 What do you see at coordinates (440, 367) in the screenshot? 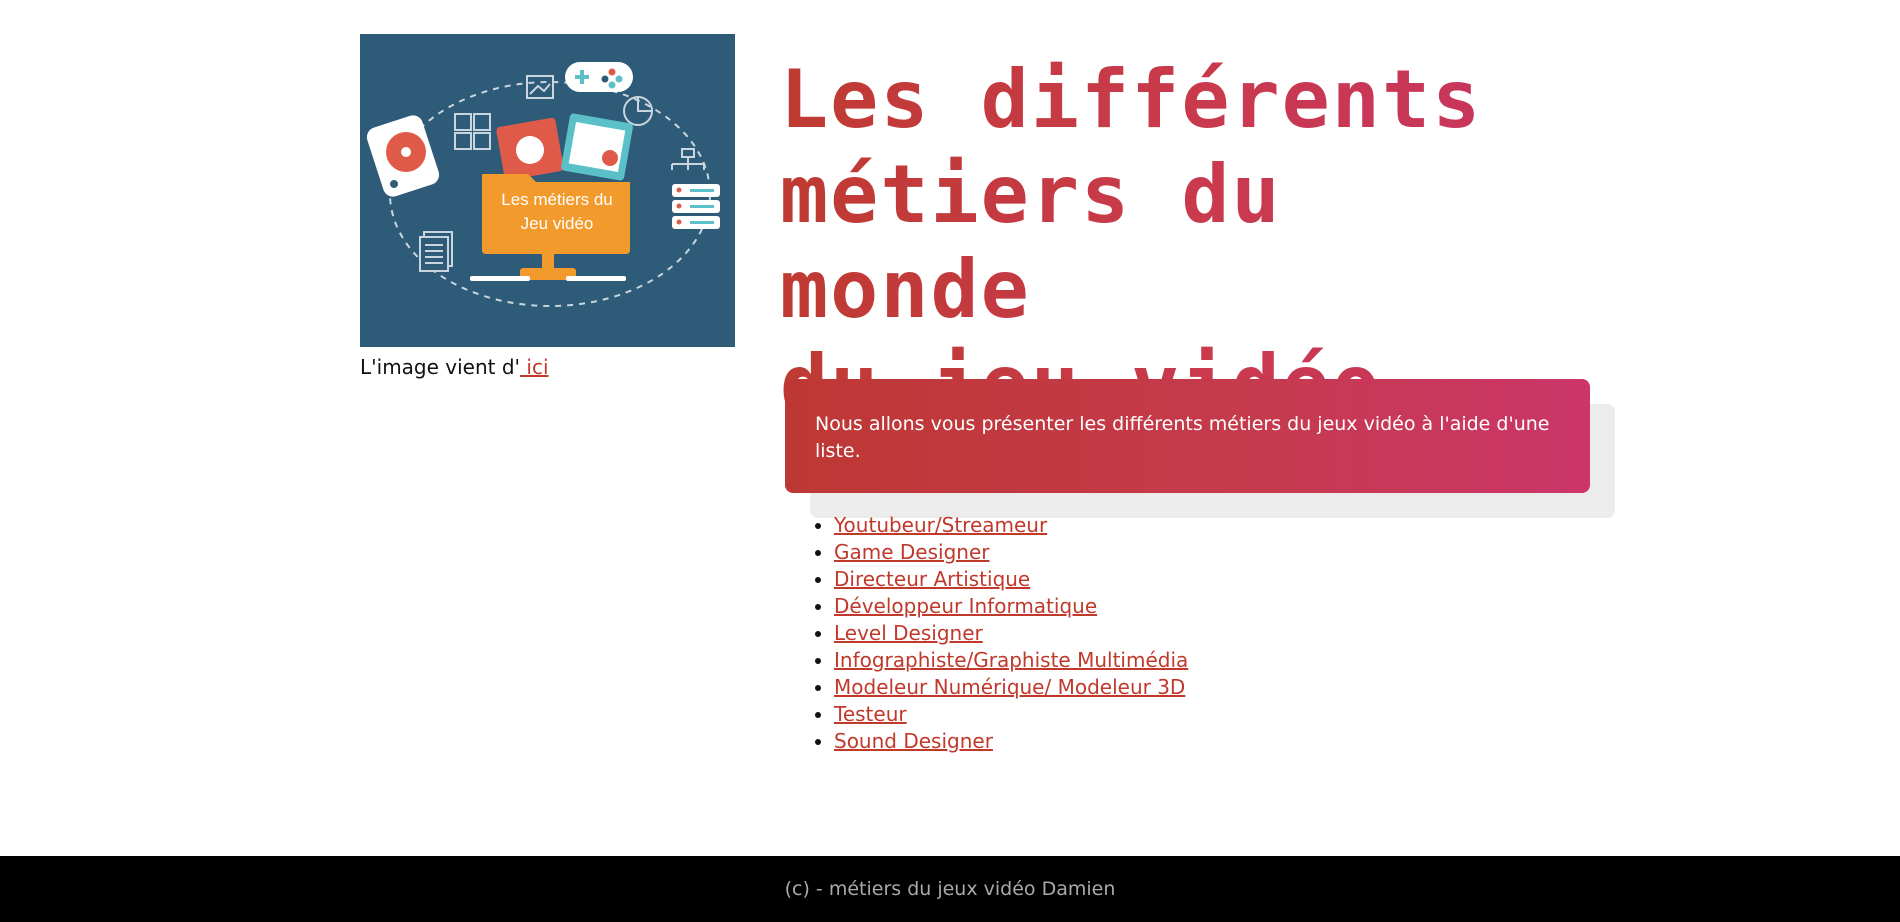
I see `image-credit-label: L'image vient d'` at bounding box center [440, 367].